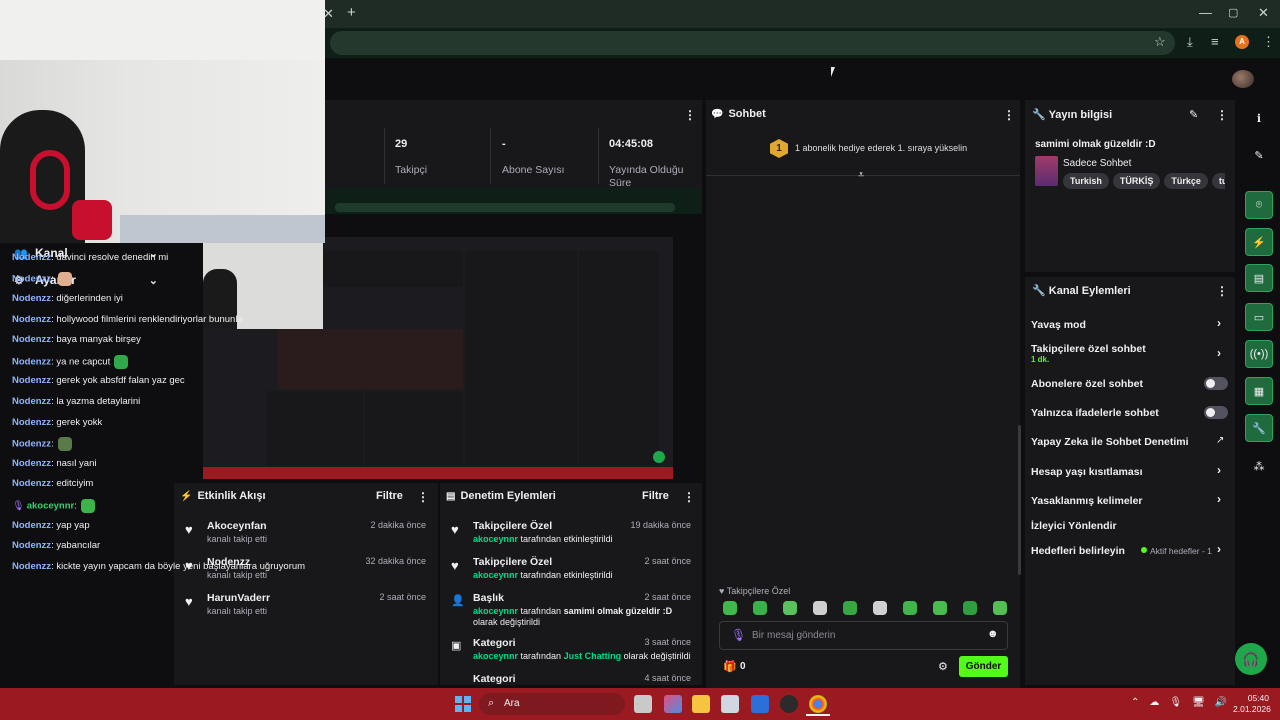  I want to click on maximize-button: ▢, so click(1233, 13).